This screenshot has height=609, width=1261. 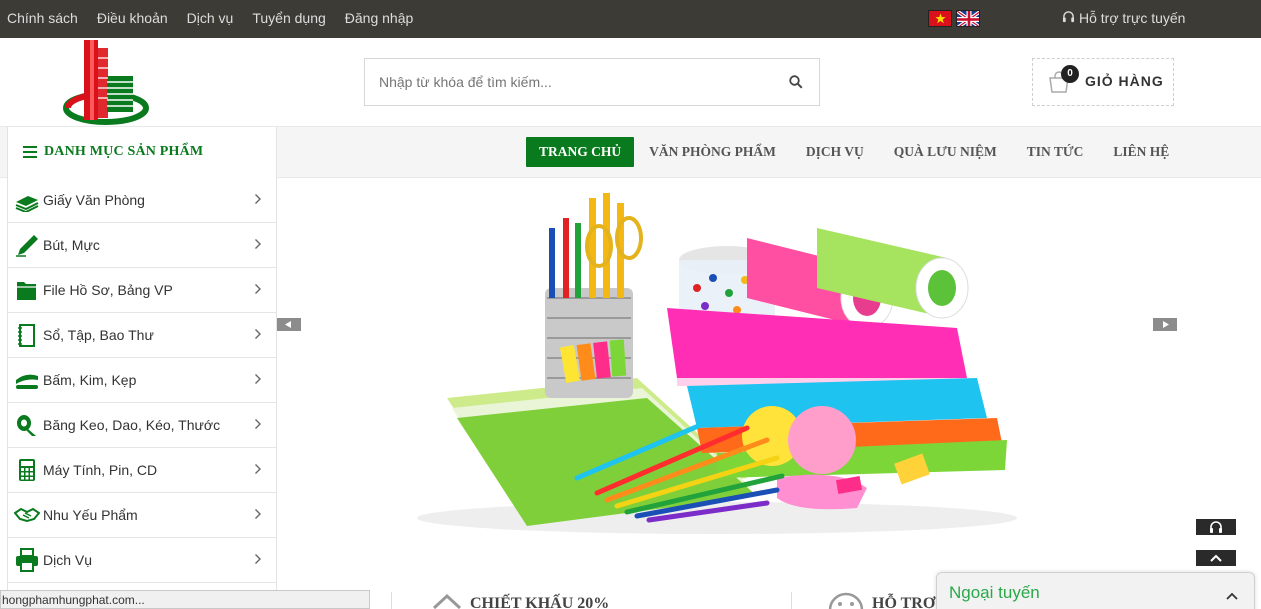 I want to click on back-to-top-button, so click(x=1216, y=558).